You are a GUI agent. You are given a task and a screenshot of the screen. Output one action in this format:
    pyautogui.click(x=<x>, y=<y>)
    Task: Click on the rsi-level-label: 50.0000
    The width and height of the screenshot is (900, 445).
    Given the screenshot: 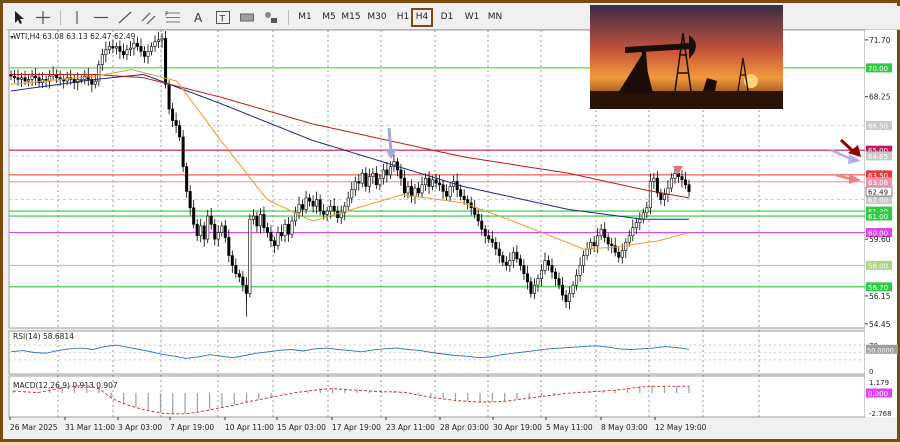 What is the action you would take?
    pyautogui.click(x=880, y=350)
    